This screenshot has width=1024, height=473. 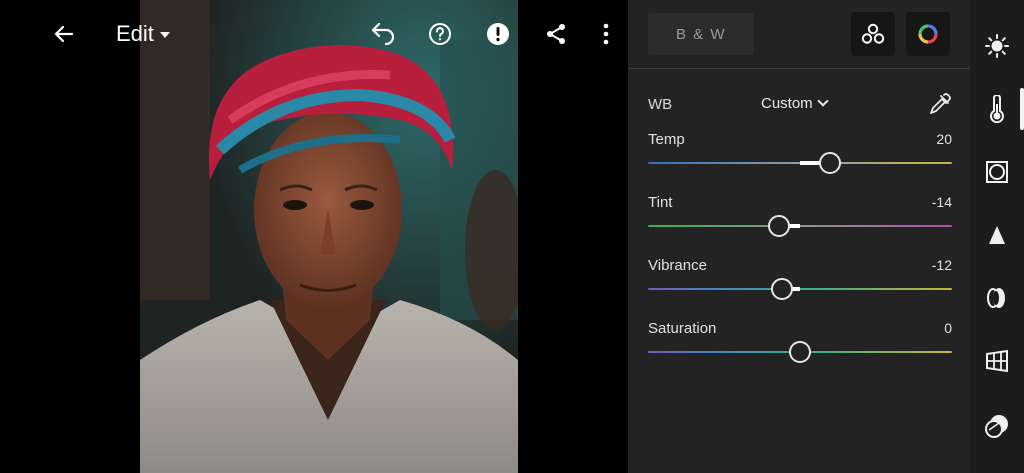 What do you see at coordinates (800, 155) in the screenshot?
I see `slider-temp: Temp 20` at bounding box center [800, 155].